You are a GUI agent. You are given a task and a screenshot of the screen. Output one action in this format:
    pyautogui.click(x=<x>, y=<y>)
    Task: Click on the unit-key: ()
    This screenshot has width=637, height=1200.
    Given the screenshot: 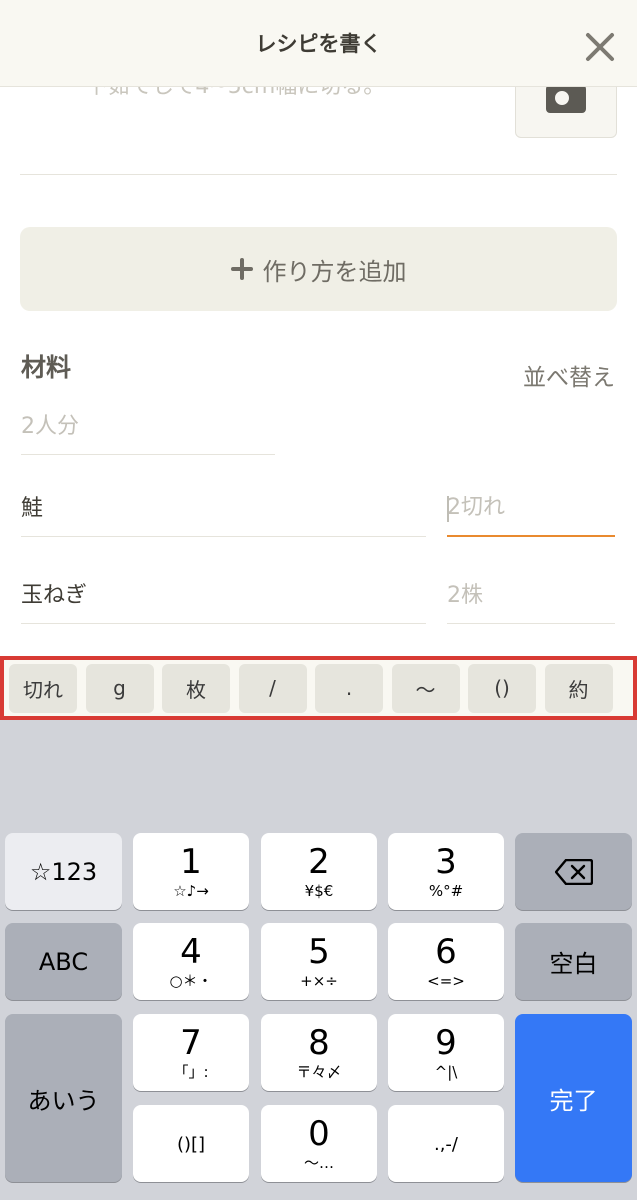 What is the action you would take?
    pyautogui.click(x=502, y=688)
    